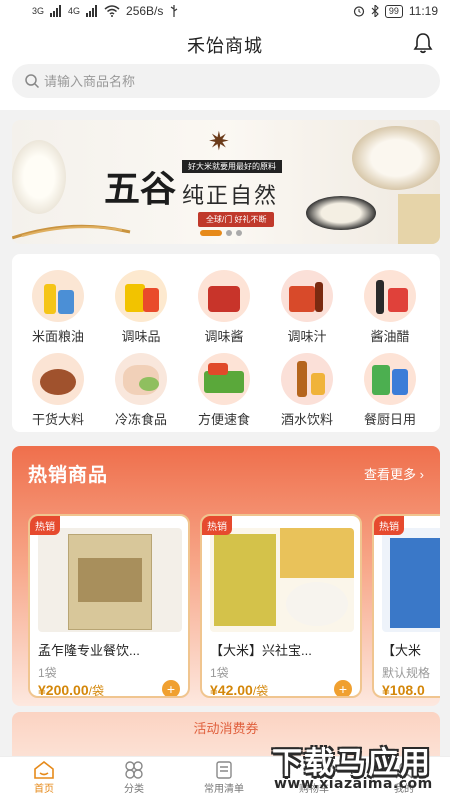 The width and height of the screenshot is (450, 800). What do you see at coordinates (44, 770) in the screenshot?
I see `home-icon` at bounding box center [44, 770].